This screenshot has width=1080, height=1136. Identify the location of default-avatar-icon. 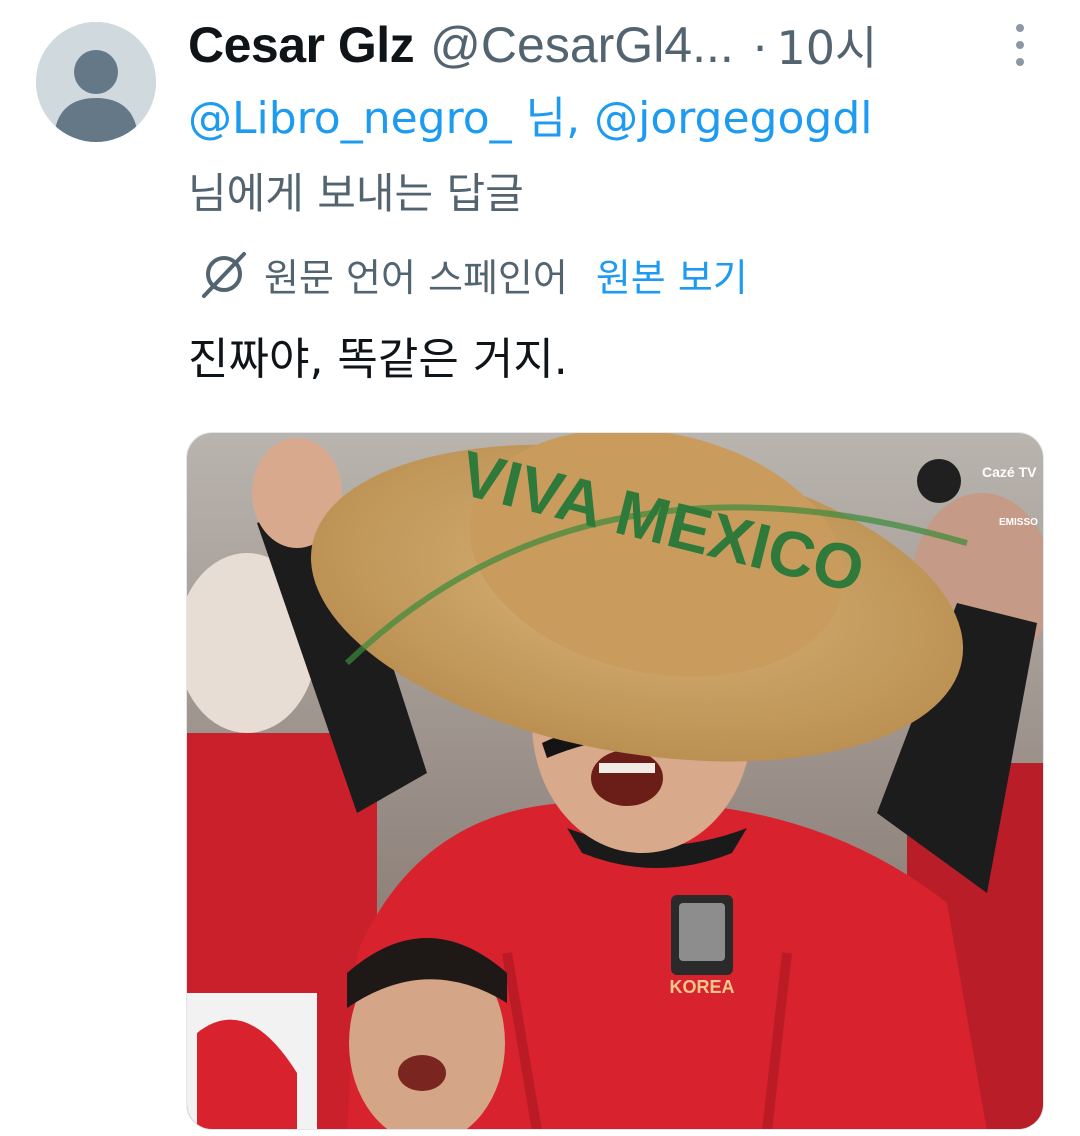
(96, 82).